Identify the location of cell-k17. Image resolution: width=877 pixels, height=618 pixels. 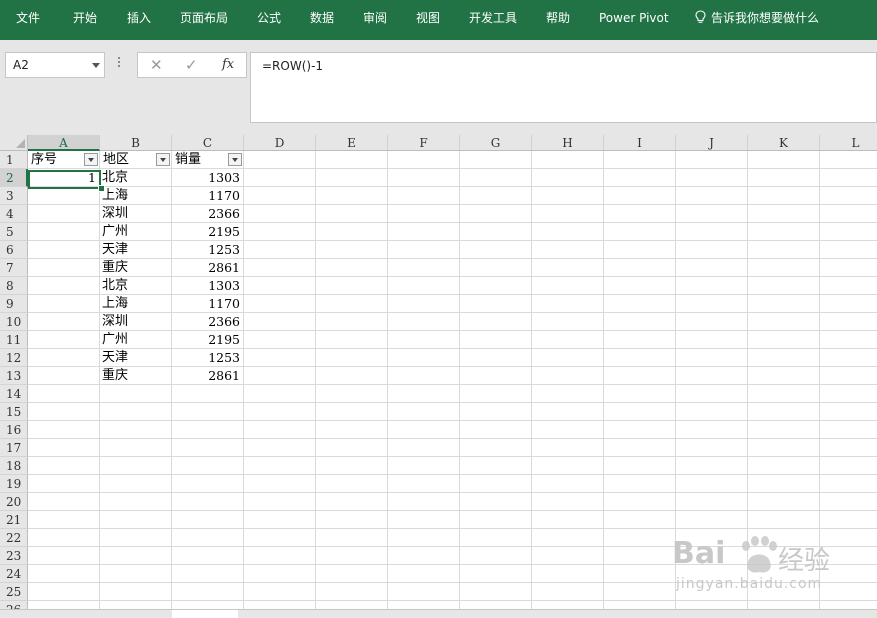
(784, 448).